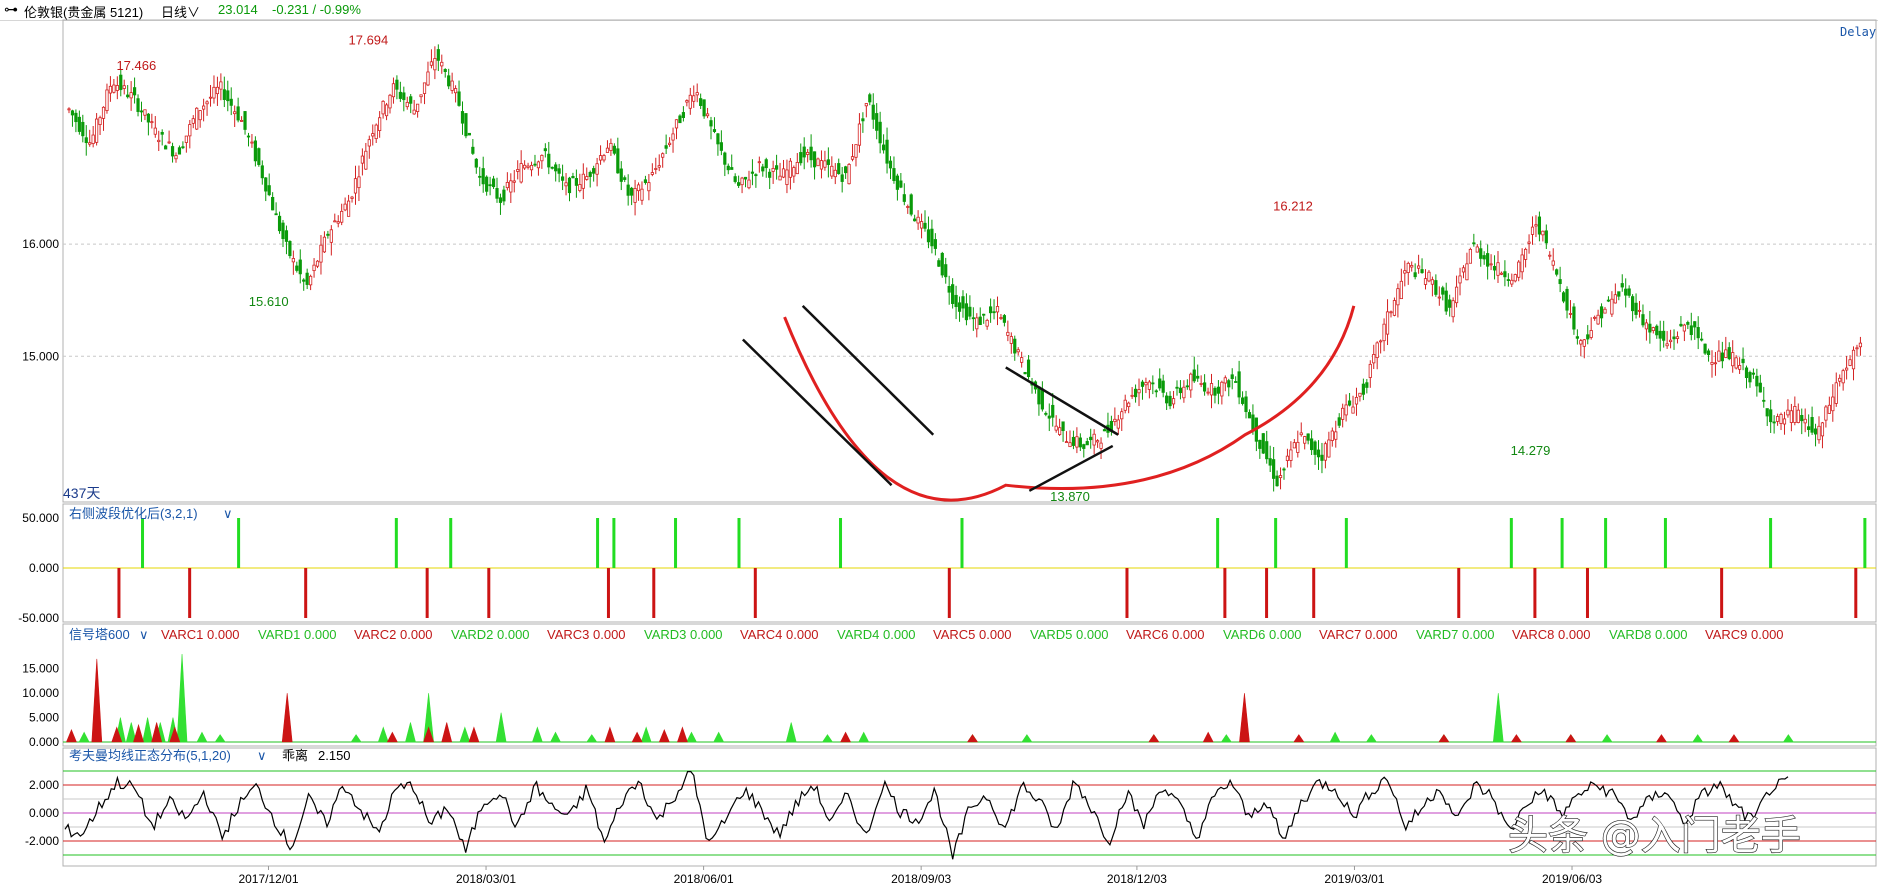  What do you see at coordinates (150, 755) in the screenshot?
I see `panel3-title: 考夫曼均线正态分布(5,1,20)` at bounding box center [150, 755].